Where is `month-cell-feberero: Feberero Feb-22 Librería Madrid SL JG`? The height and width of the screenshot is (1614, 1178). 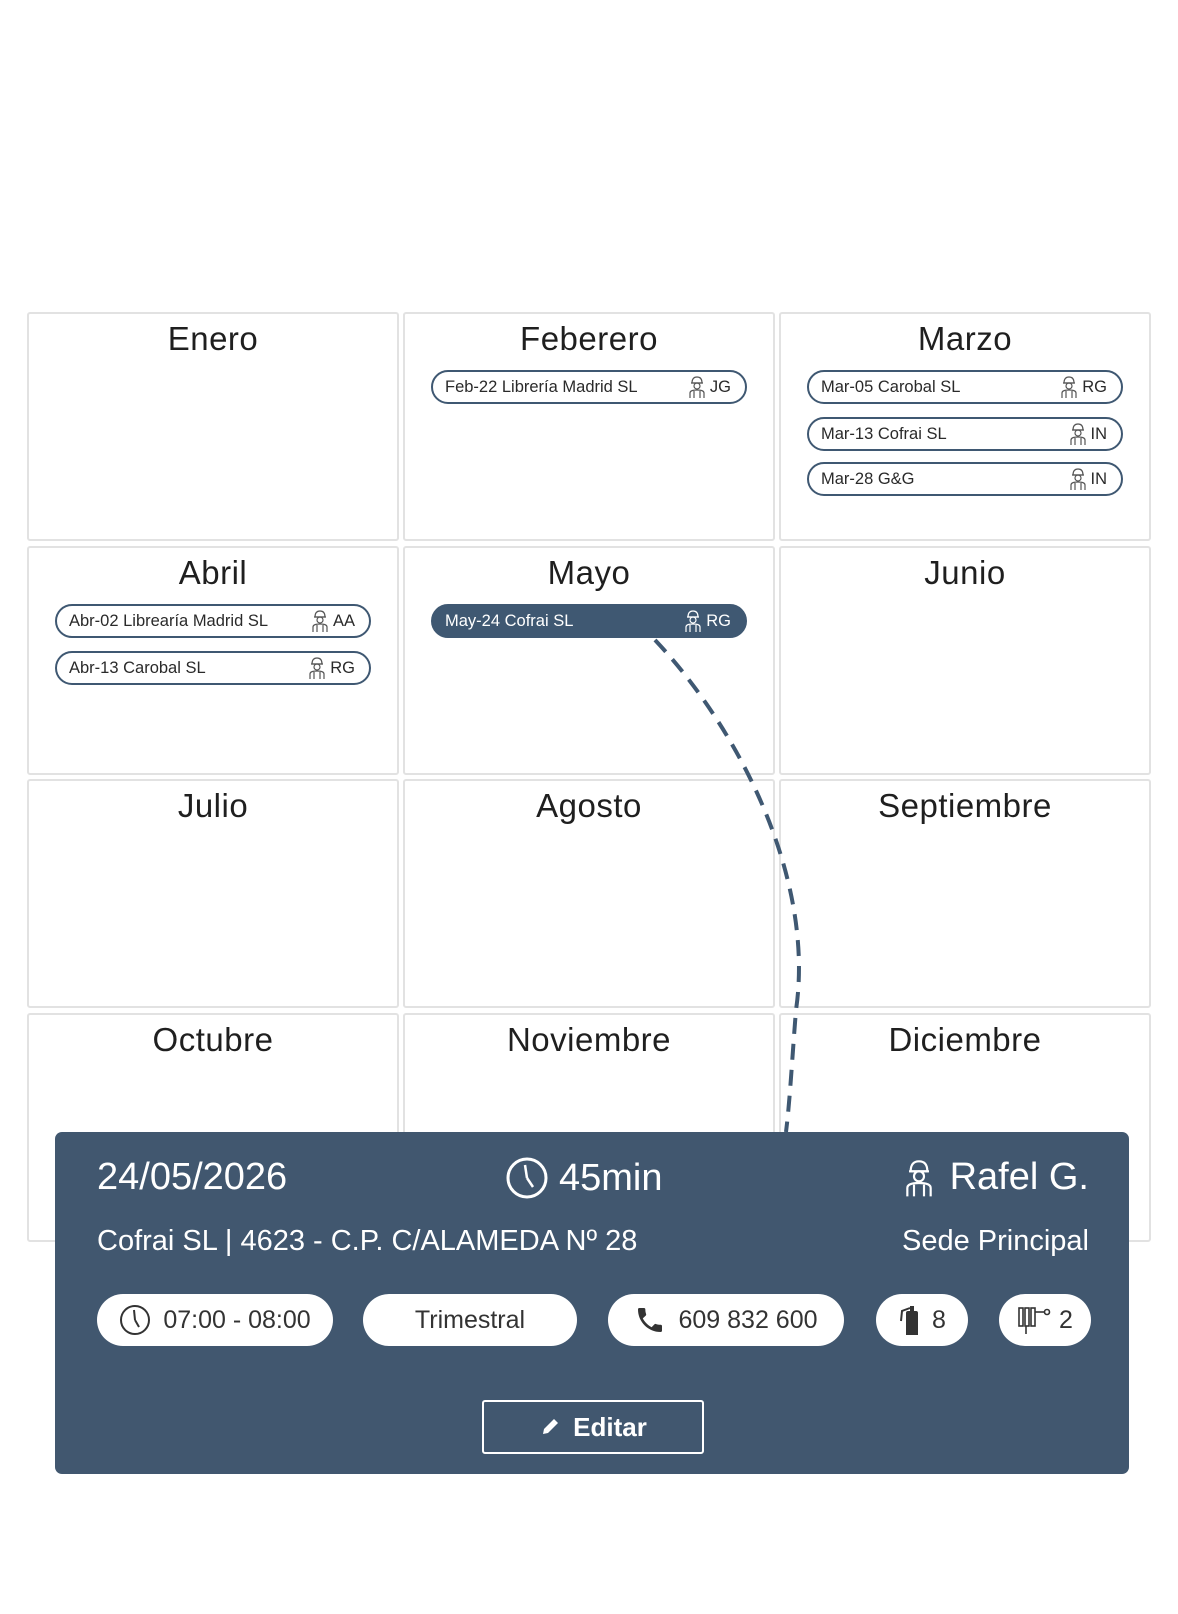
month-cell-feberero: Feberero Feb-22 Librería Madrid SL JG is located at coordinates (589, 426).